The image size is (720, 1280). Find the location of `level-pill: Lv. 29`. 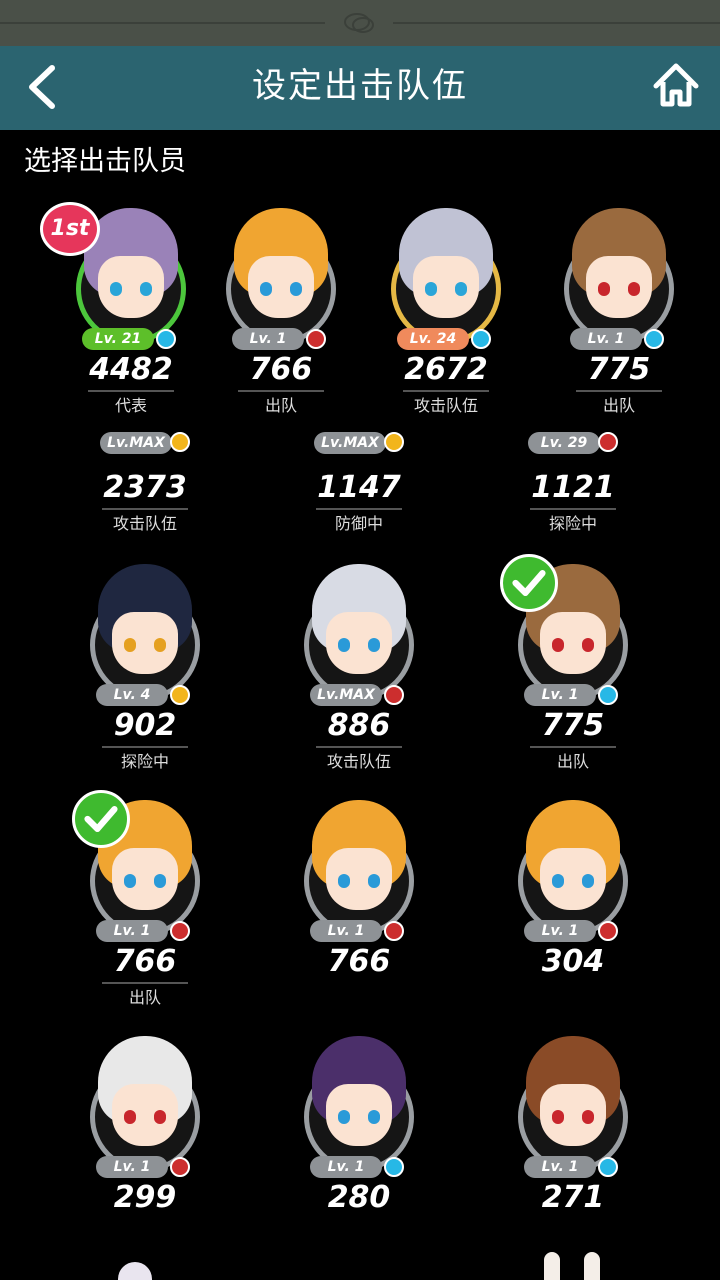

level-pill: Lv. 29 is located at coordinates (564, 443).